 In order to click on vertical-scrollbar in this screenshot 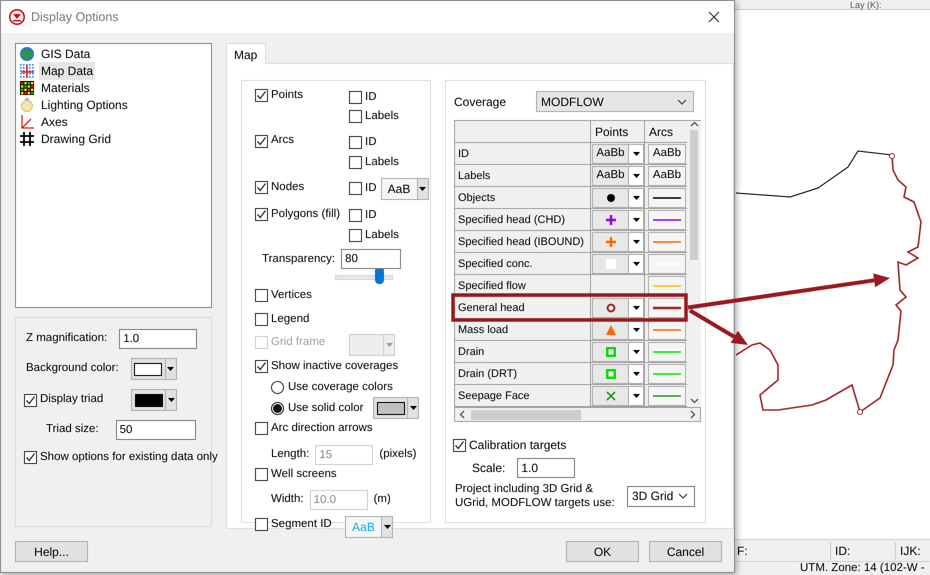, I will do `click(694, 264)`.